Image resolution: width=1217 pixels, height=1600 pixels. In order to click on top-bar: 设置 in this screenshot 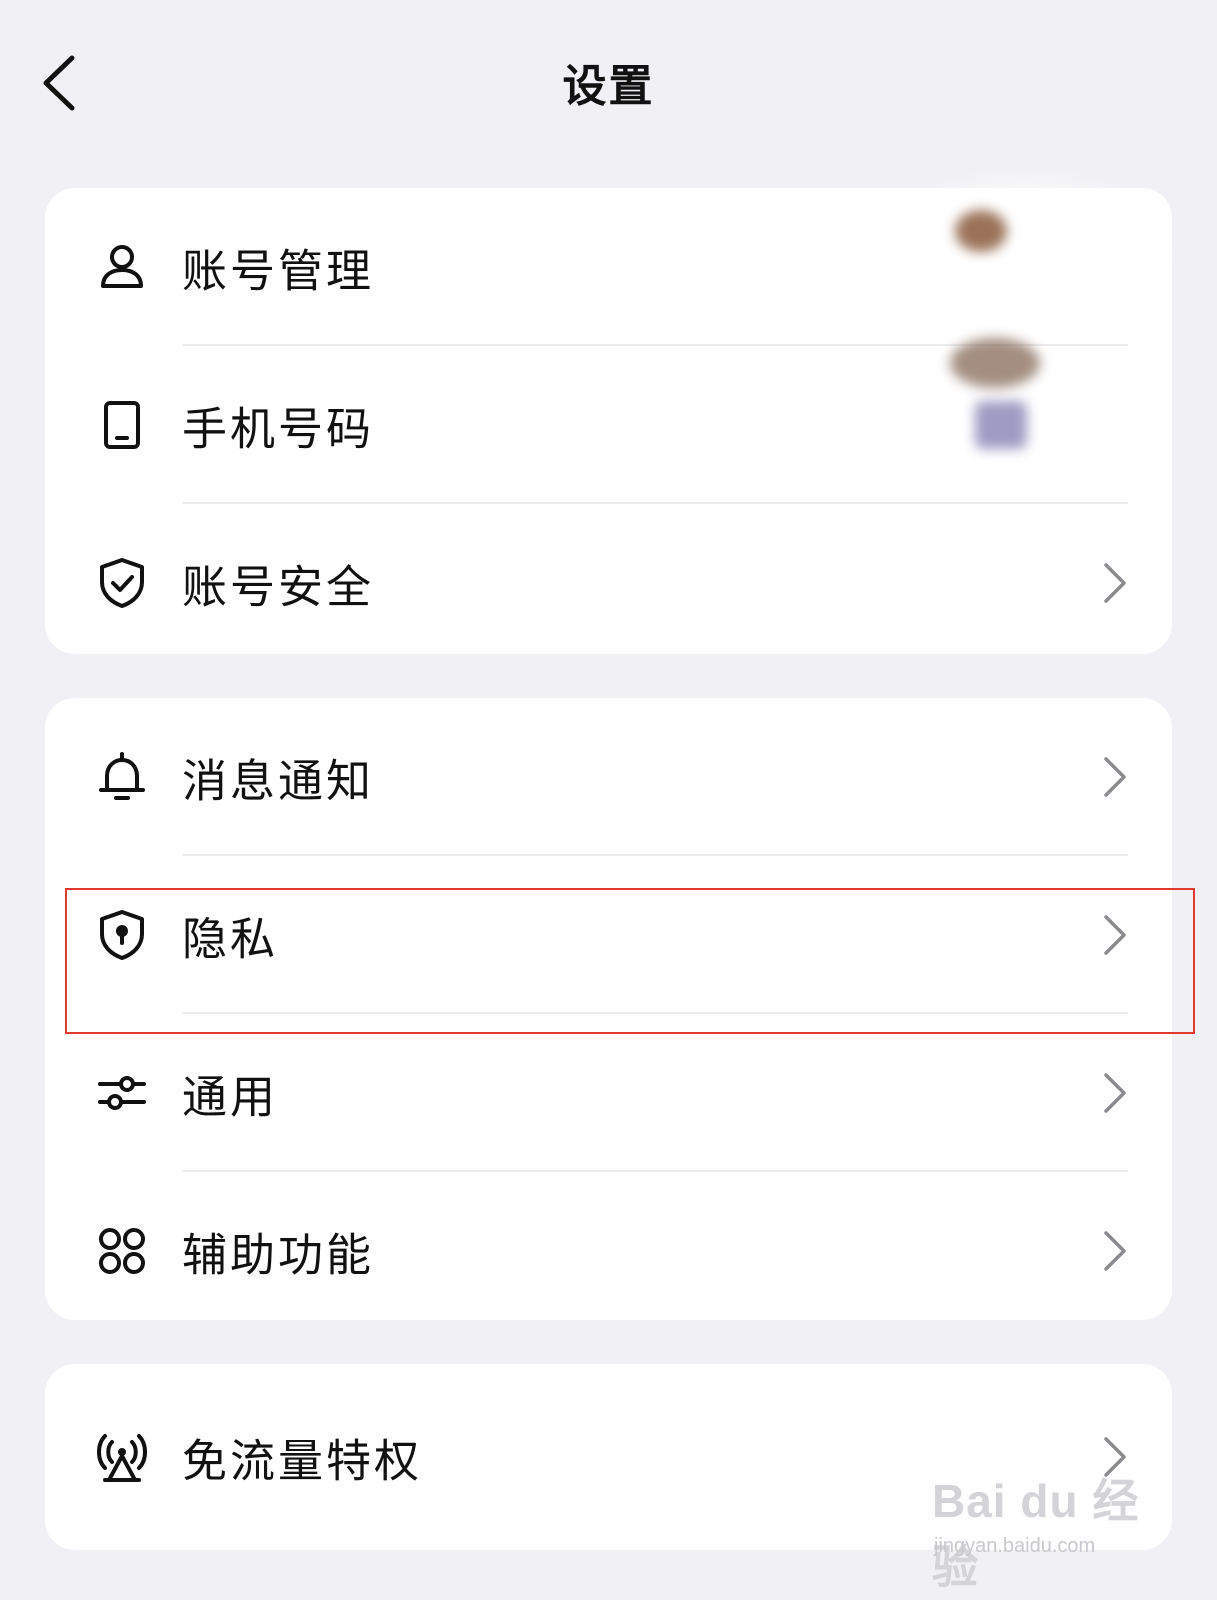, I will do `click(608, 85)`.